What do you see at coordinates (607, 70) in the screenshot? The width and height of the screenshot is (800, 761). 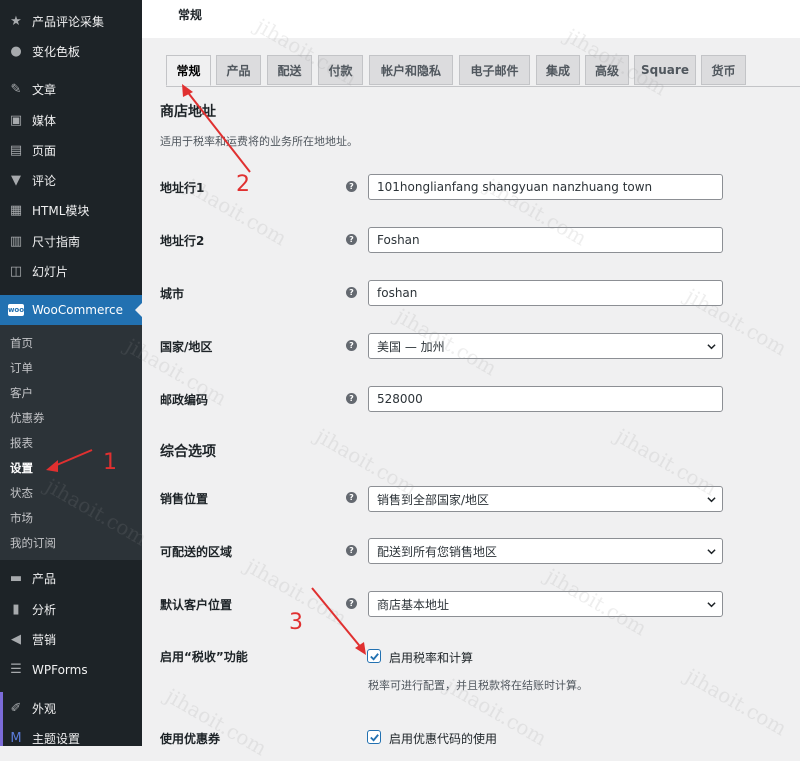 I see `tab-advanced: 高级` at bounding box center [607, 70].